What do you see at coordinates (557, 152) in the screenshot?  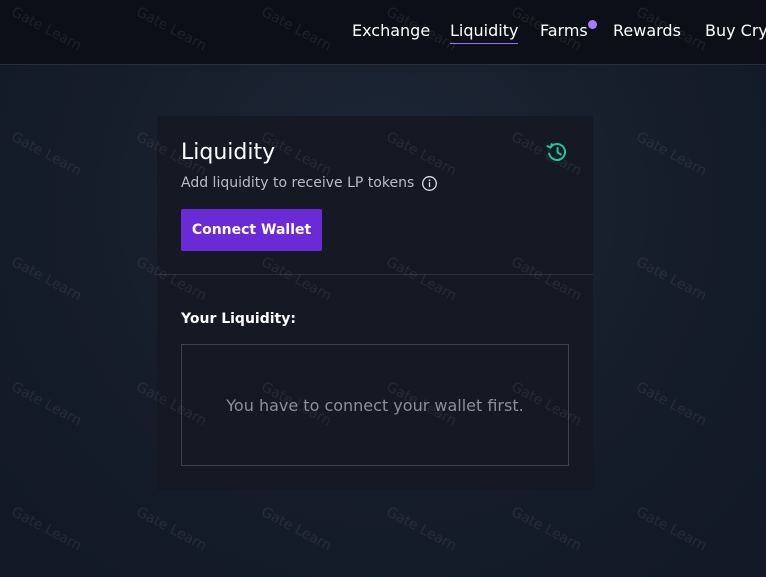 I see `history-icon` at bounding box center [557, 152].